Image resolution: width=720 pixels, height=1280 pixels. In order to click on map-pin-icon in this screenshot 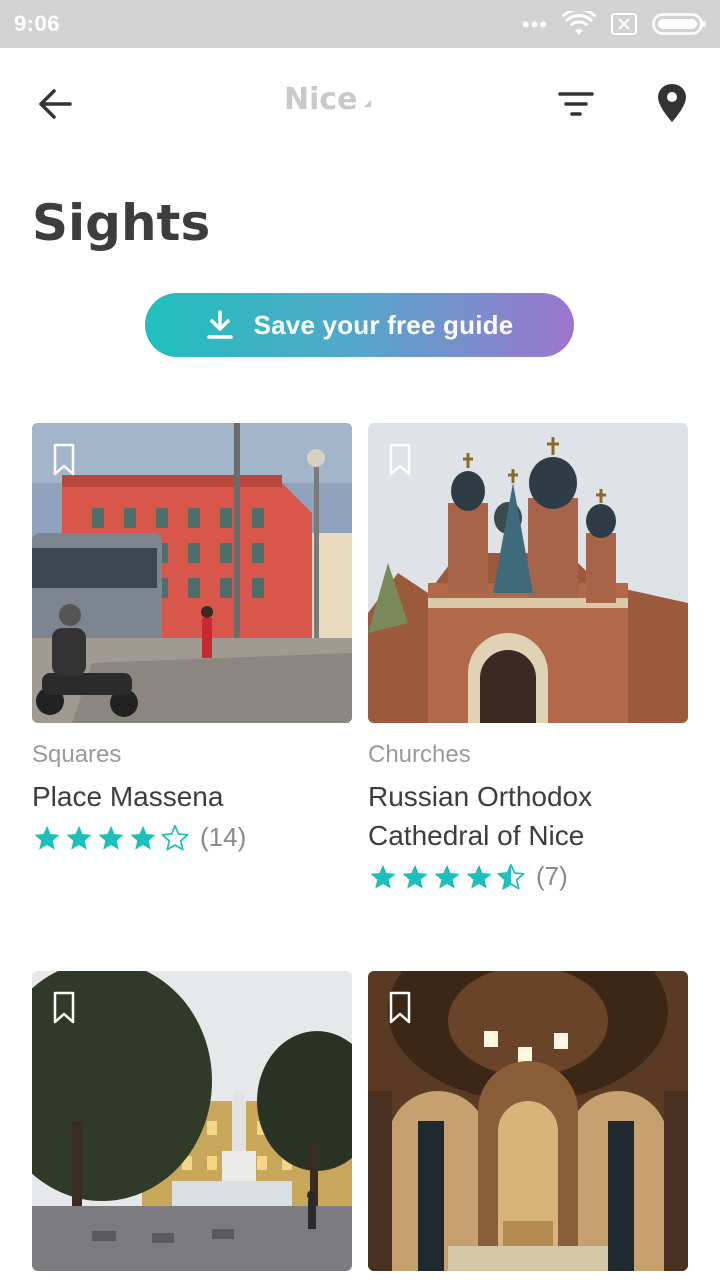, I will do `click(672, 103)`.